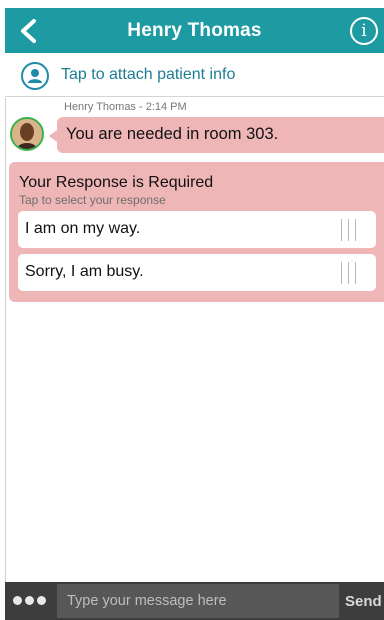 Image resolution: width=384 pixels, height=620 pixels. I want to click on response-subtitle: Tap to select your response, so click(92, 200).